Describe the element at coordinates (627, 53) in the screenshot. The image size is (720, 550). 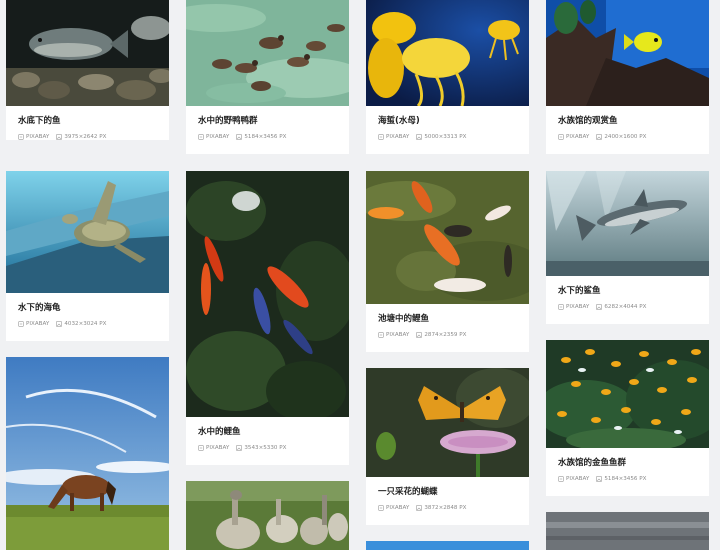
I see `aquarium-fish-photo` at that location.